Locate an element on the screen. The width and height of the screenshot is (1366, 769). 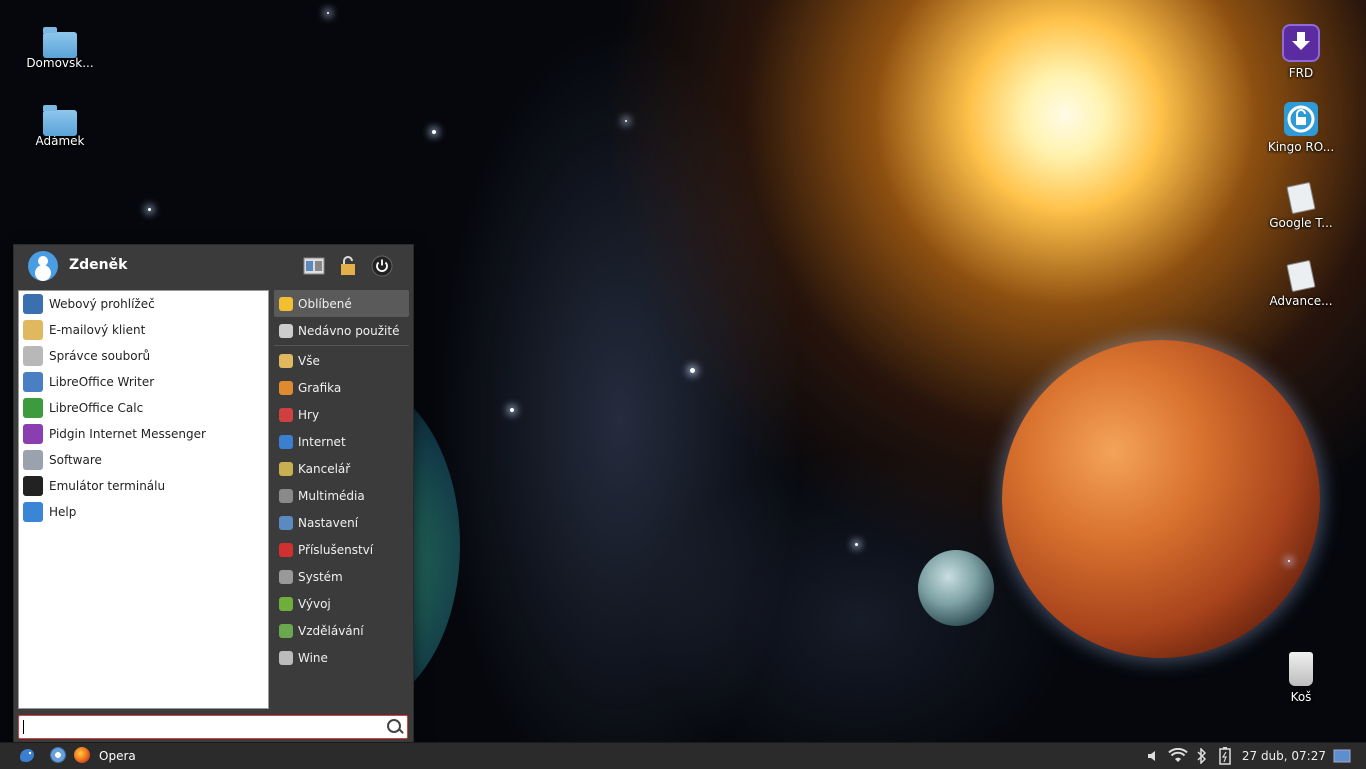
category-item: Hry is located at coordinates (341, 414).